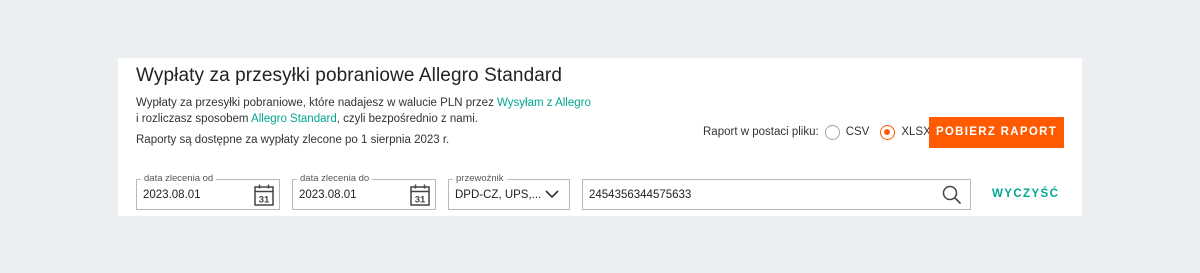 Image resolution: width=1200 pixels, height=273 pixels. Describe the element at coordinates (776, 194) in the screenshot. I see `search-field: 2454356344575633` at that location.